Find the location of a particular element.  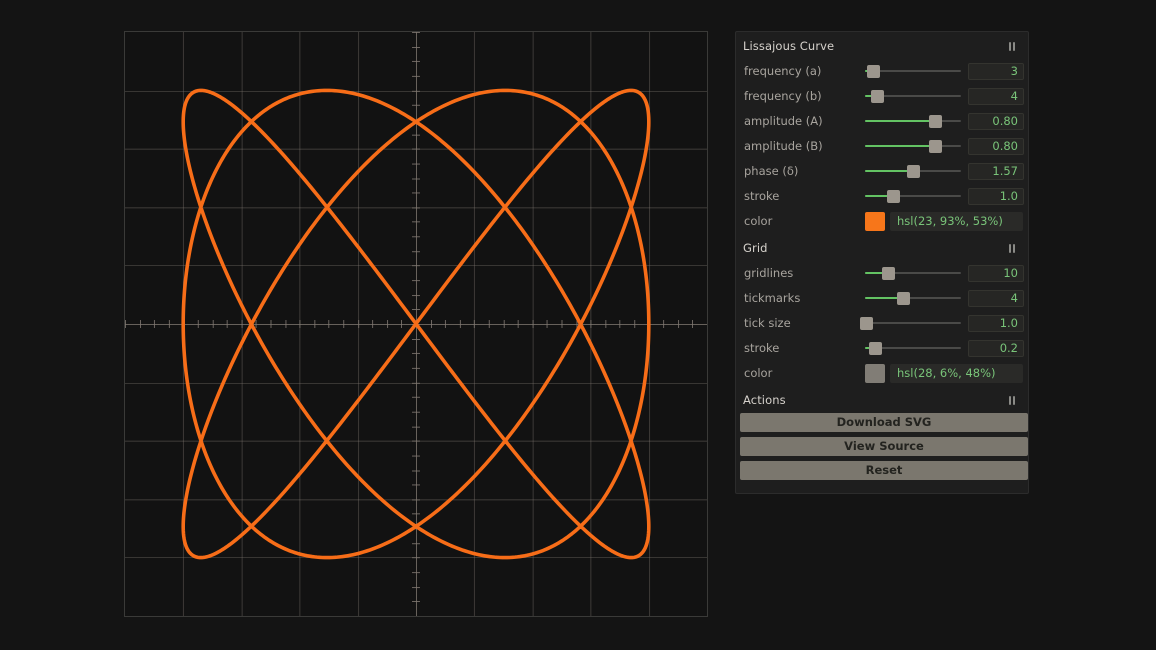

control-row-amplitude-a: amplitude (A) 0.80 is located at coordinates (882, 121).